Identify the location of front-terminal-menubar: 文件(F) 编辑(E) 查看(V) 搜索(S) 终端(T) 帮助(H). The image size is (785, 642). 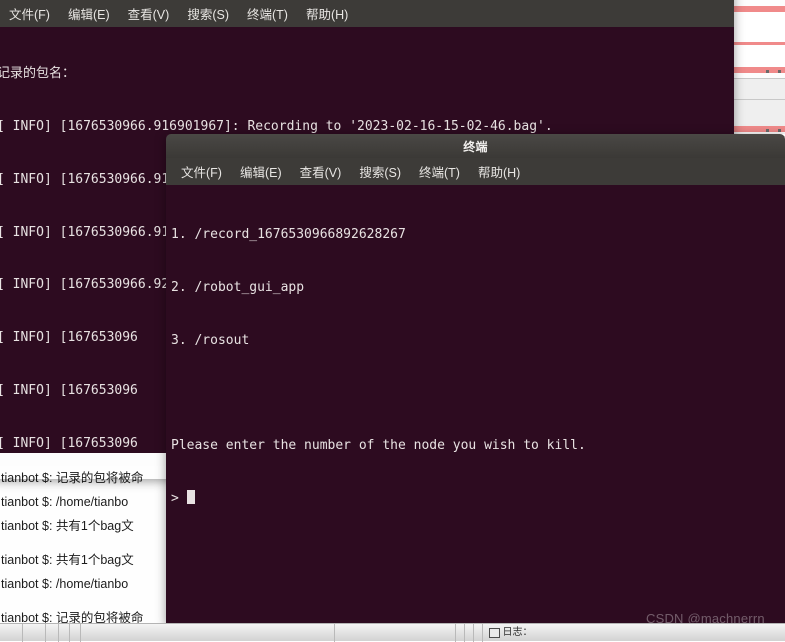
(475, 171).